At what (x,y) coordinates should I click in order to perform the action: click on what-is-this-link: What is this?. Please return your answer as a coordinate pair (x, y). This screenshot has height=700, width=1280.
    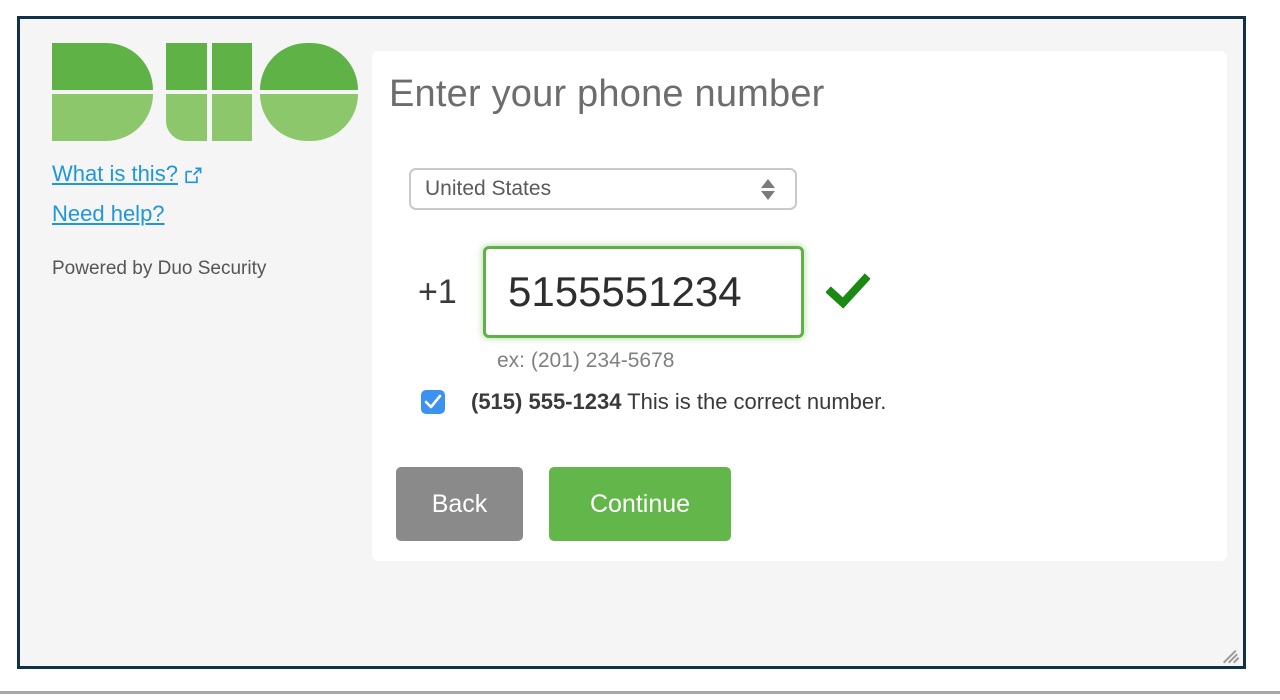
    Looking at the image, I should click on (115, 174).